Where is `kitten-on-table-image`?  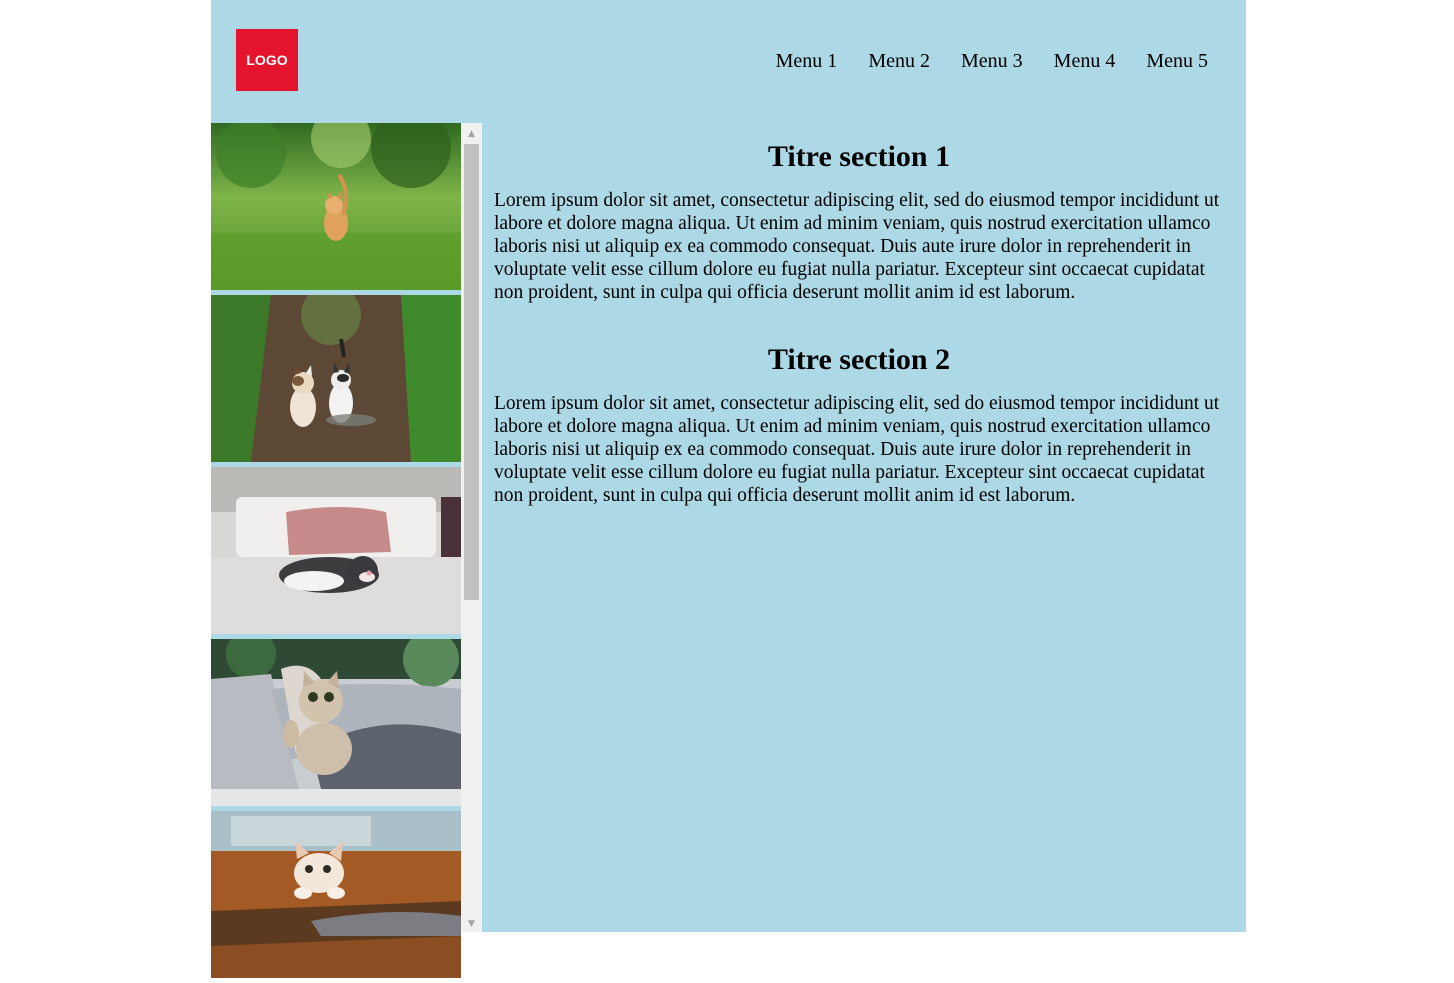 kitten-on-table-image is located at coordinates (336, 894).